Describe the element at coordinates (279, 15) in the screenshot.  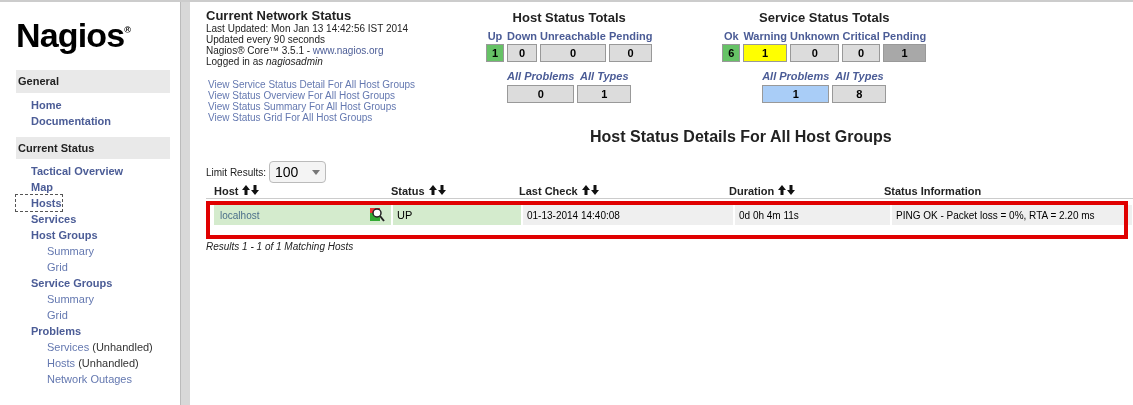
I see `status-title: Current Network Status` at that location.